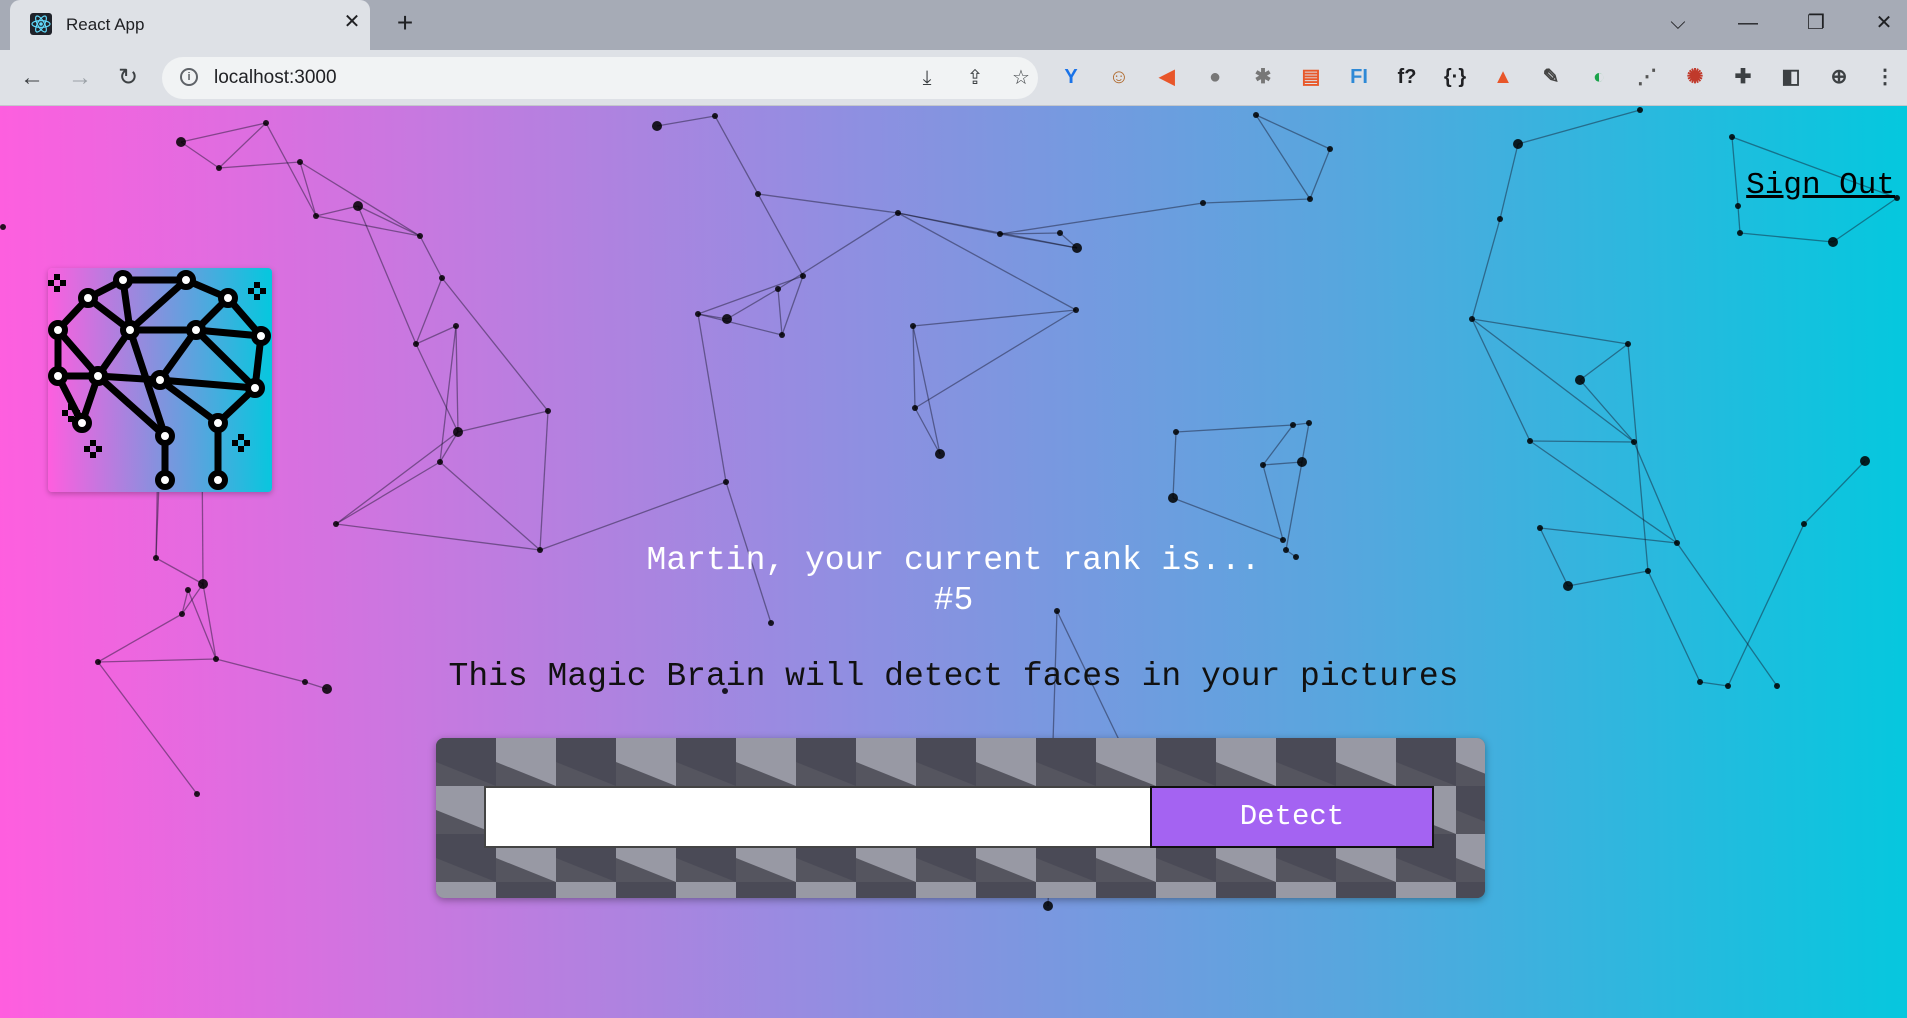 The height and width of the screenshot is (1018, 1907). What do you see at coordinates (275, 78) in the screenshot?
I see `url-text: localhost:3000` at bounding box center [275, 78].